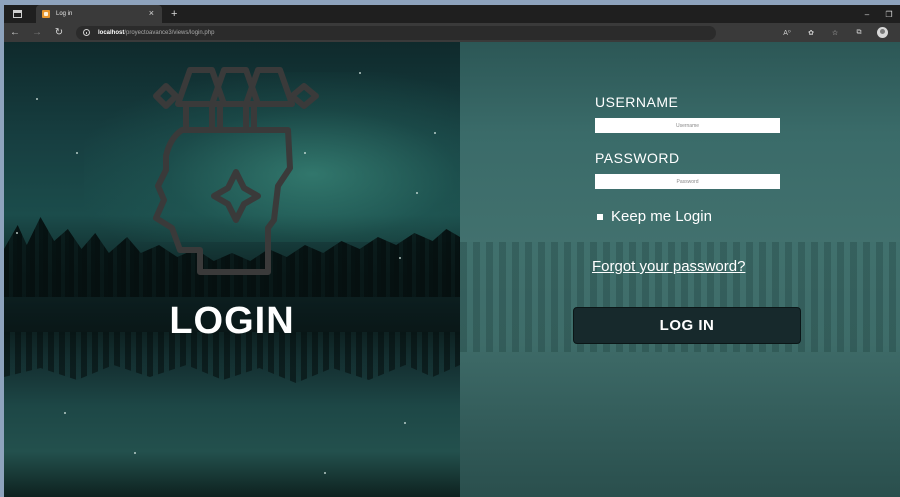 The width and height of the screenshot is (900, 497). I want to click on login-heading: LOGIN, so click(232, 321).